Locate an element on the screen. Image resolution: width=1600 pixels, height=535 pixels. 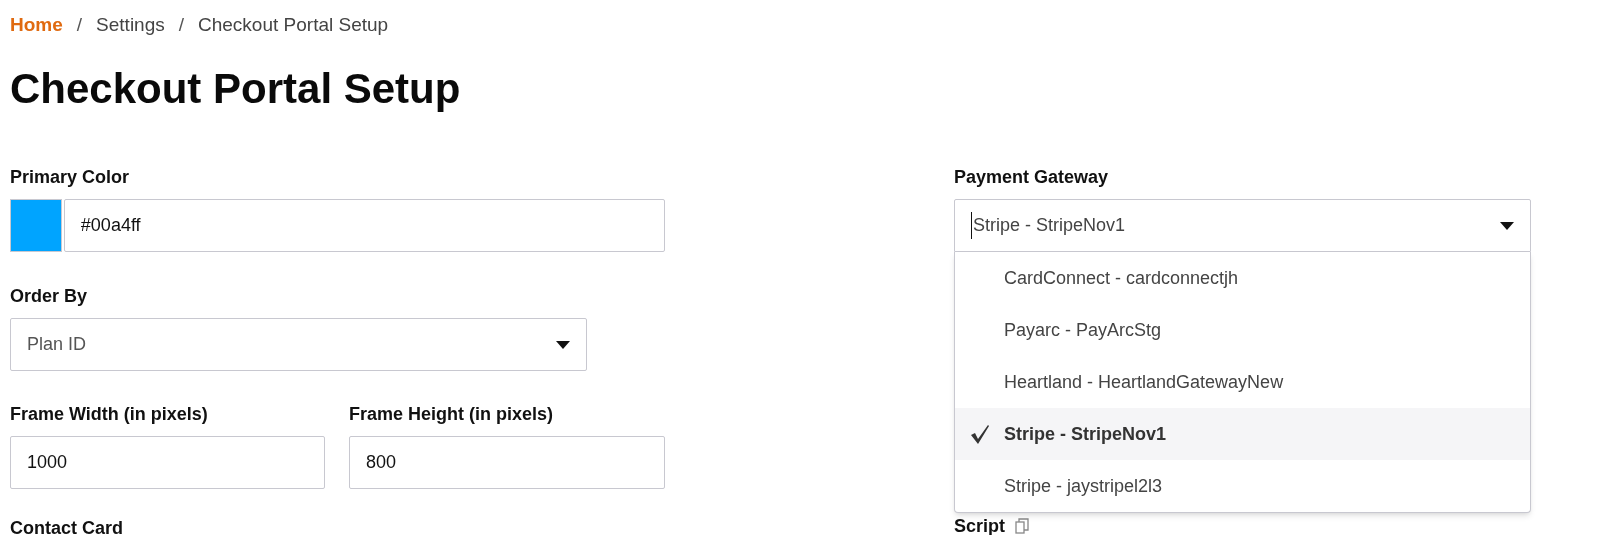
field-label: Primary Color is located at coordinates (70, 177).